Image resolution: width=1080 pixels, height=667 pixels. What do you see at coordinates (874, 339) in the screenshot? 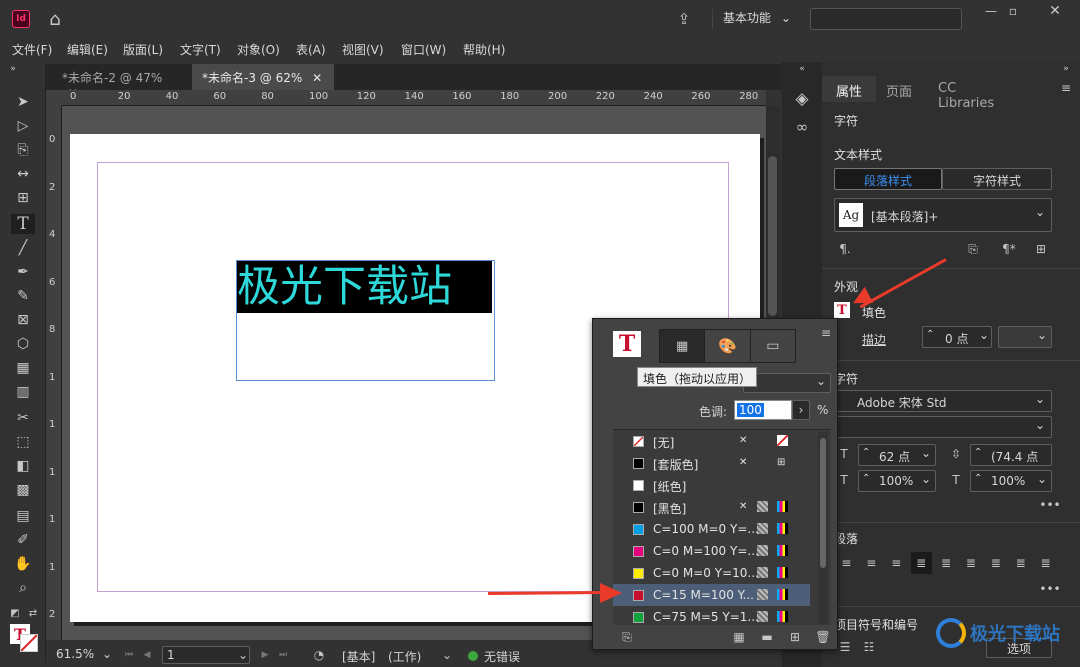
I see `stroke-label: 描边` at bounding box center [874, 339].